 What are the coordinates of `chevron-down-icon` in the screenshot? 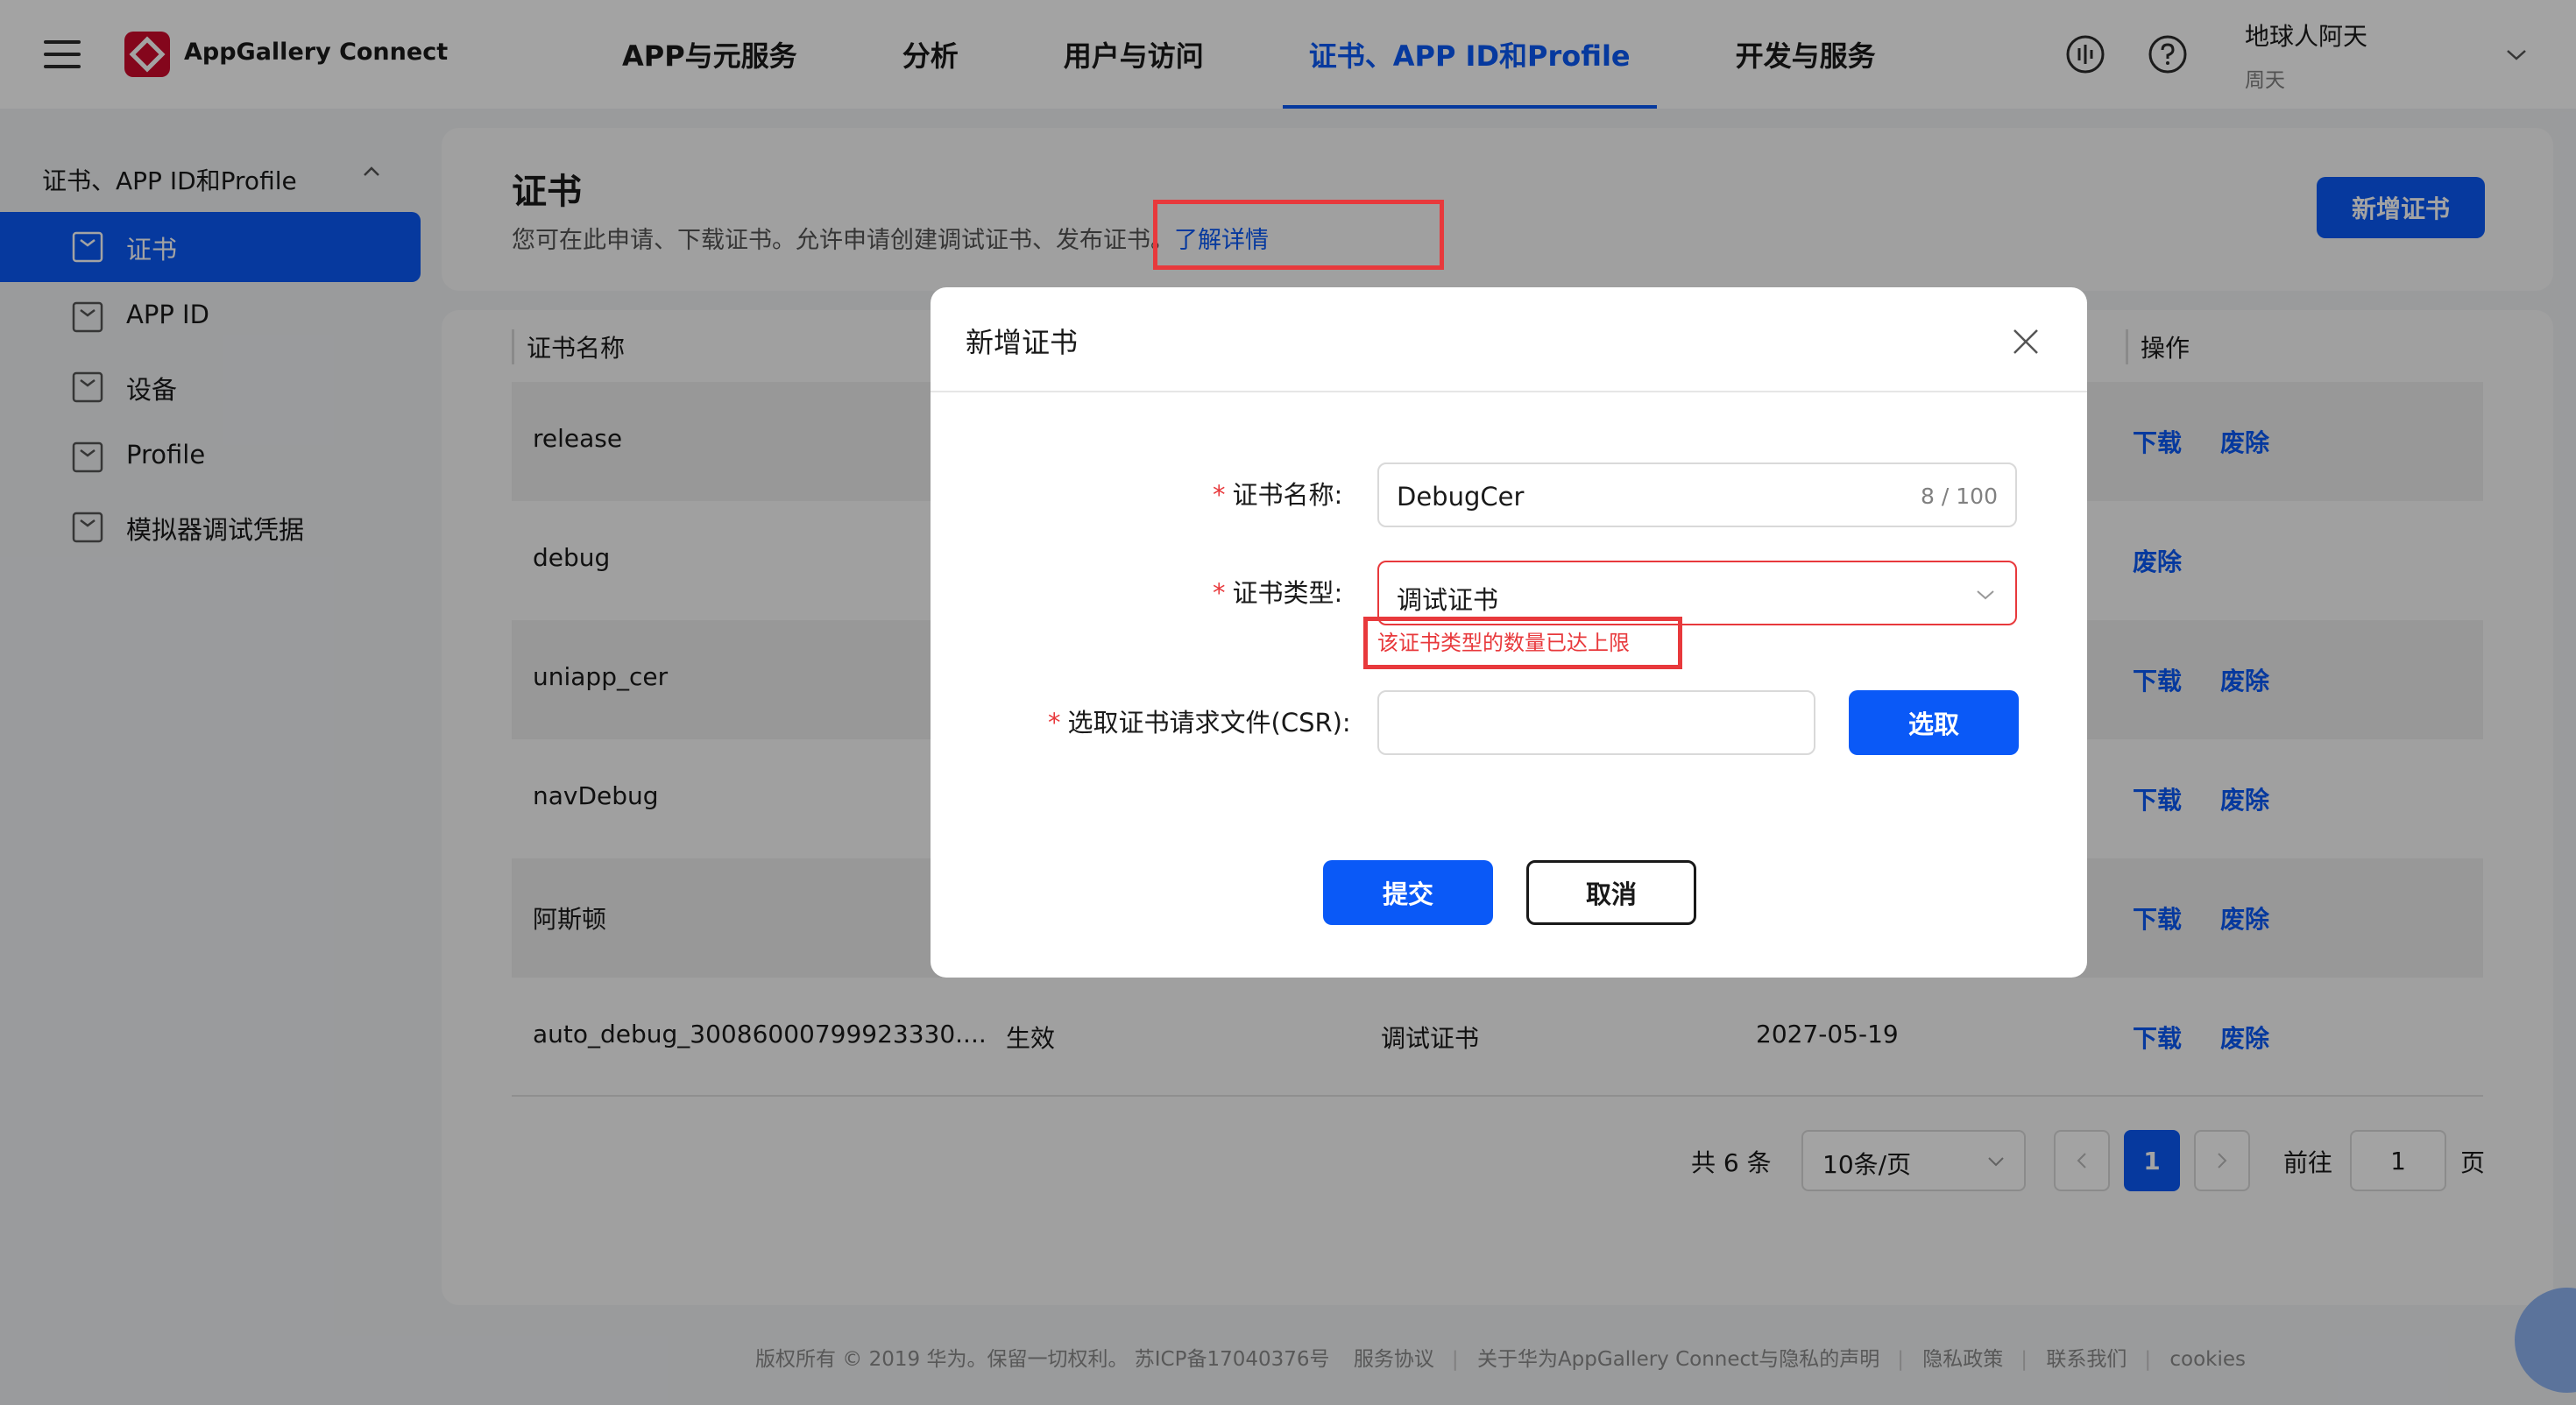 It's located at (1985, 595).